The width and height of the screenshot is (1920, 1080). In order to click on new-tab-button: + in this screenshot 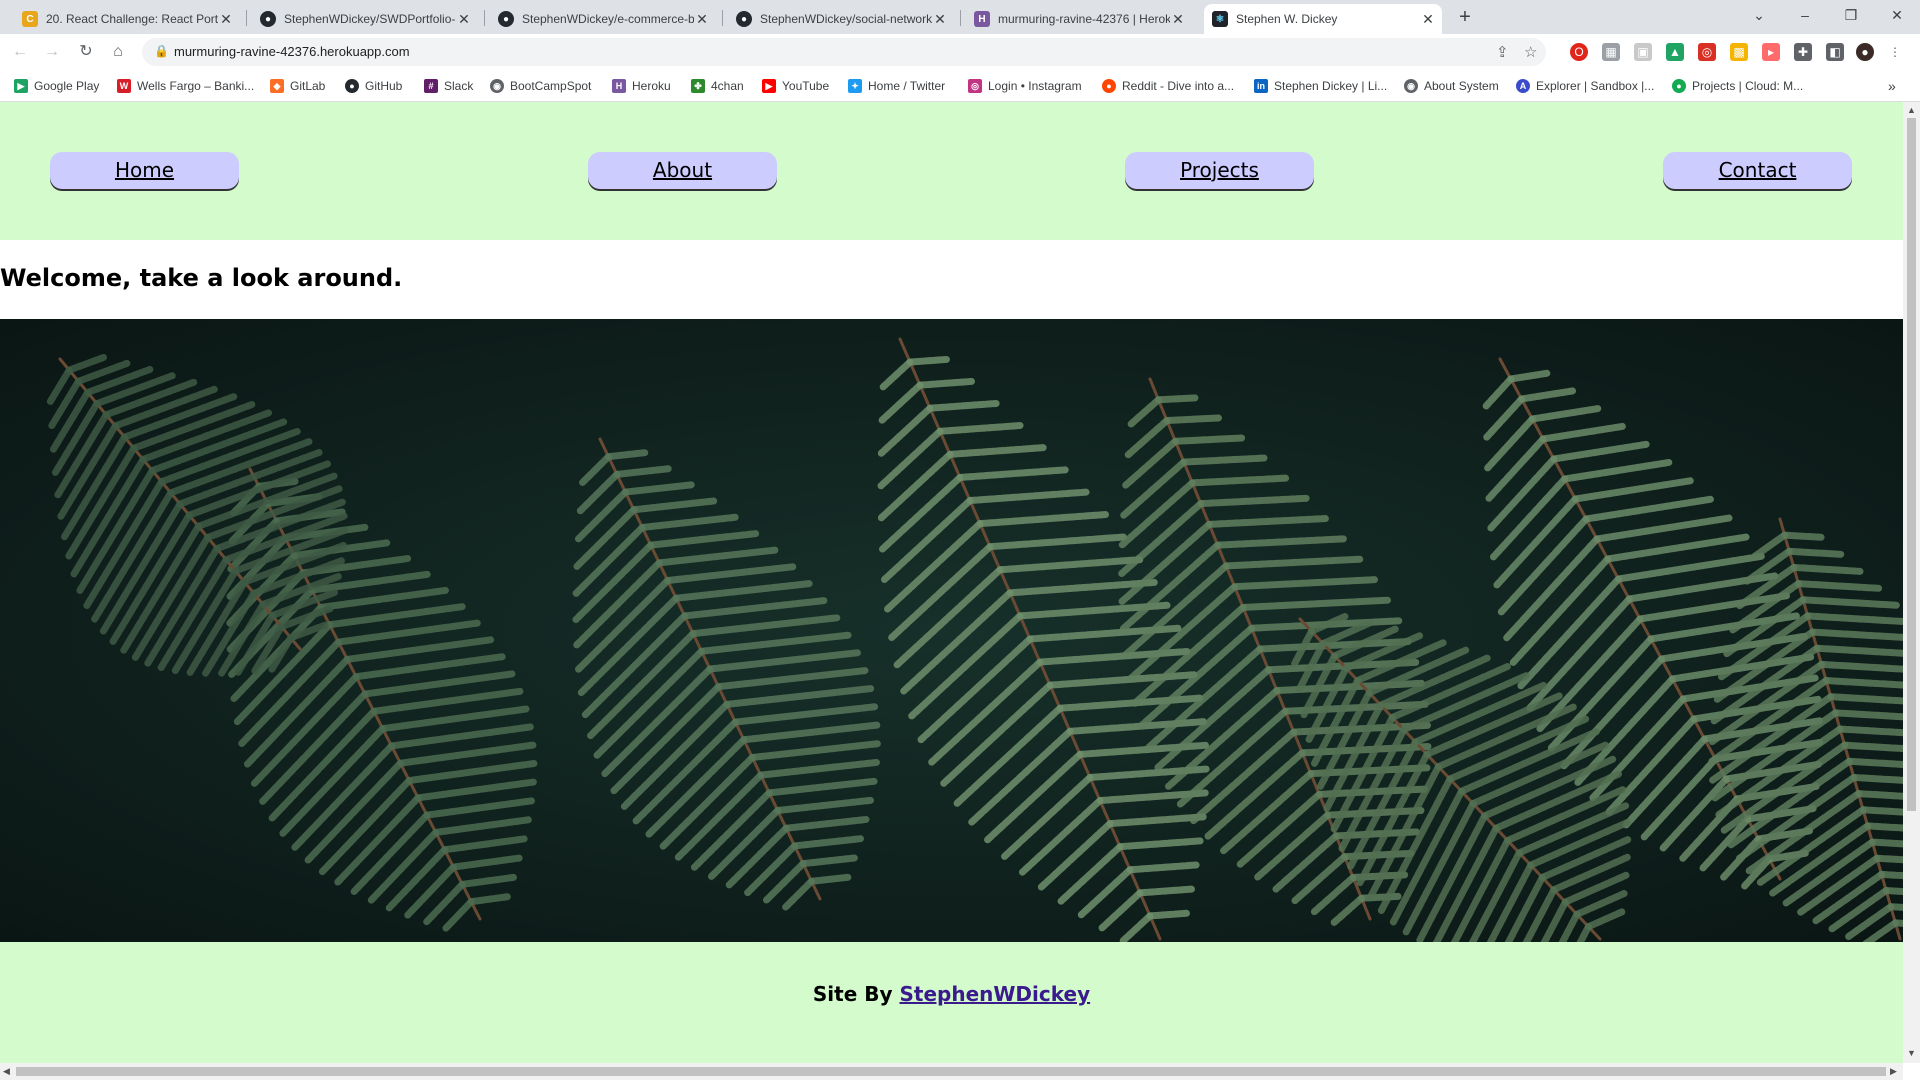, I will do `click(1465, 17)`.